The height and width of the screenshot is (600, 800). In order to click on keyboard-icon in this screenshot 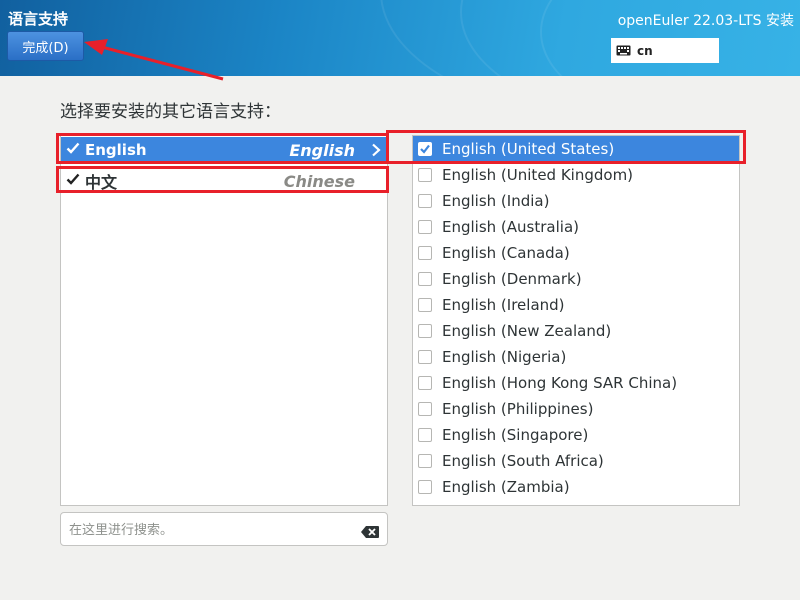, I will do `click(623, 50)`.